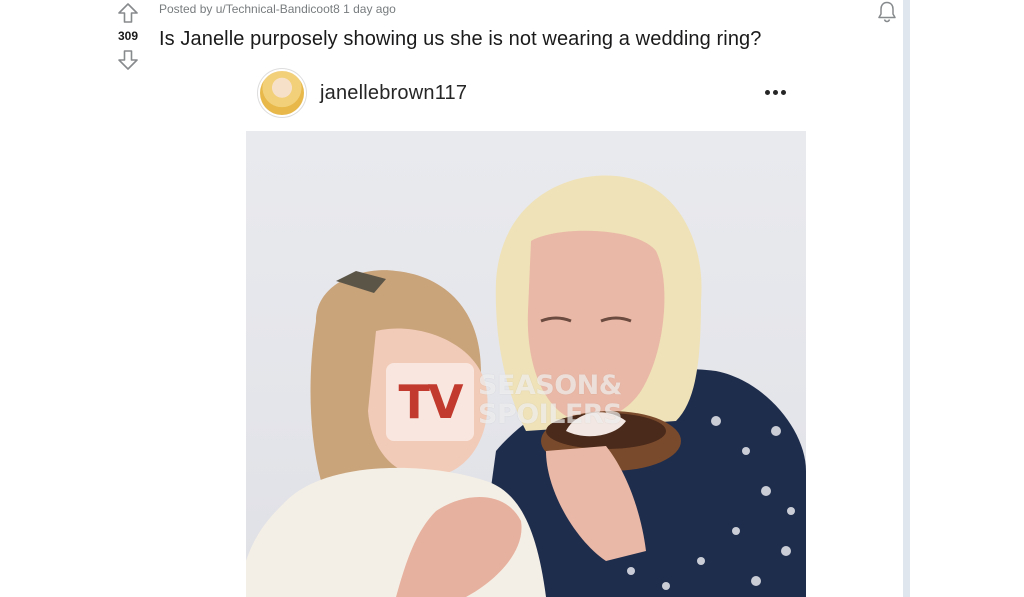  What do you see at coordinates (767, 92) in the screenshot?
I see `more-horizontal-icon` at bounding box center [767, 92].